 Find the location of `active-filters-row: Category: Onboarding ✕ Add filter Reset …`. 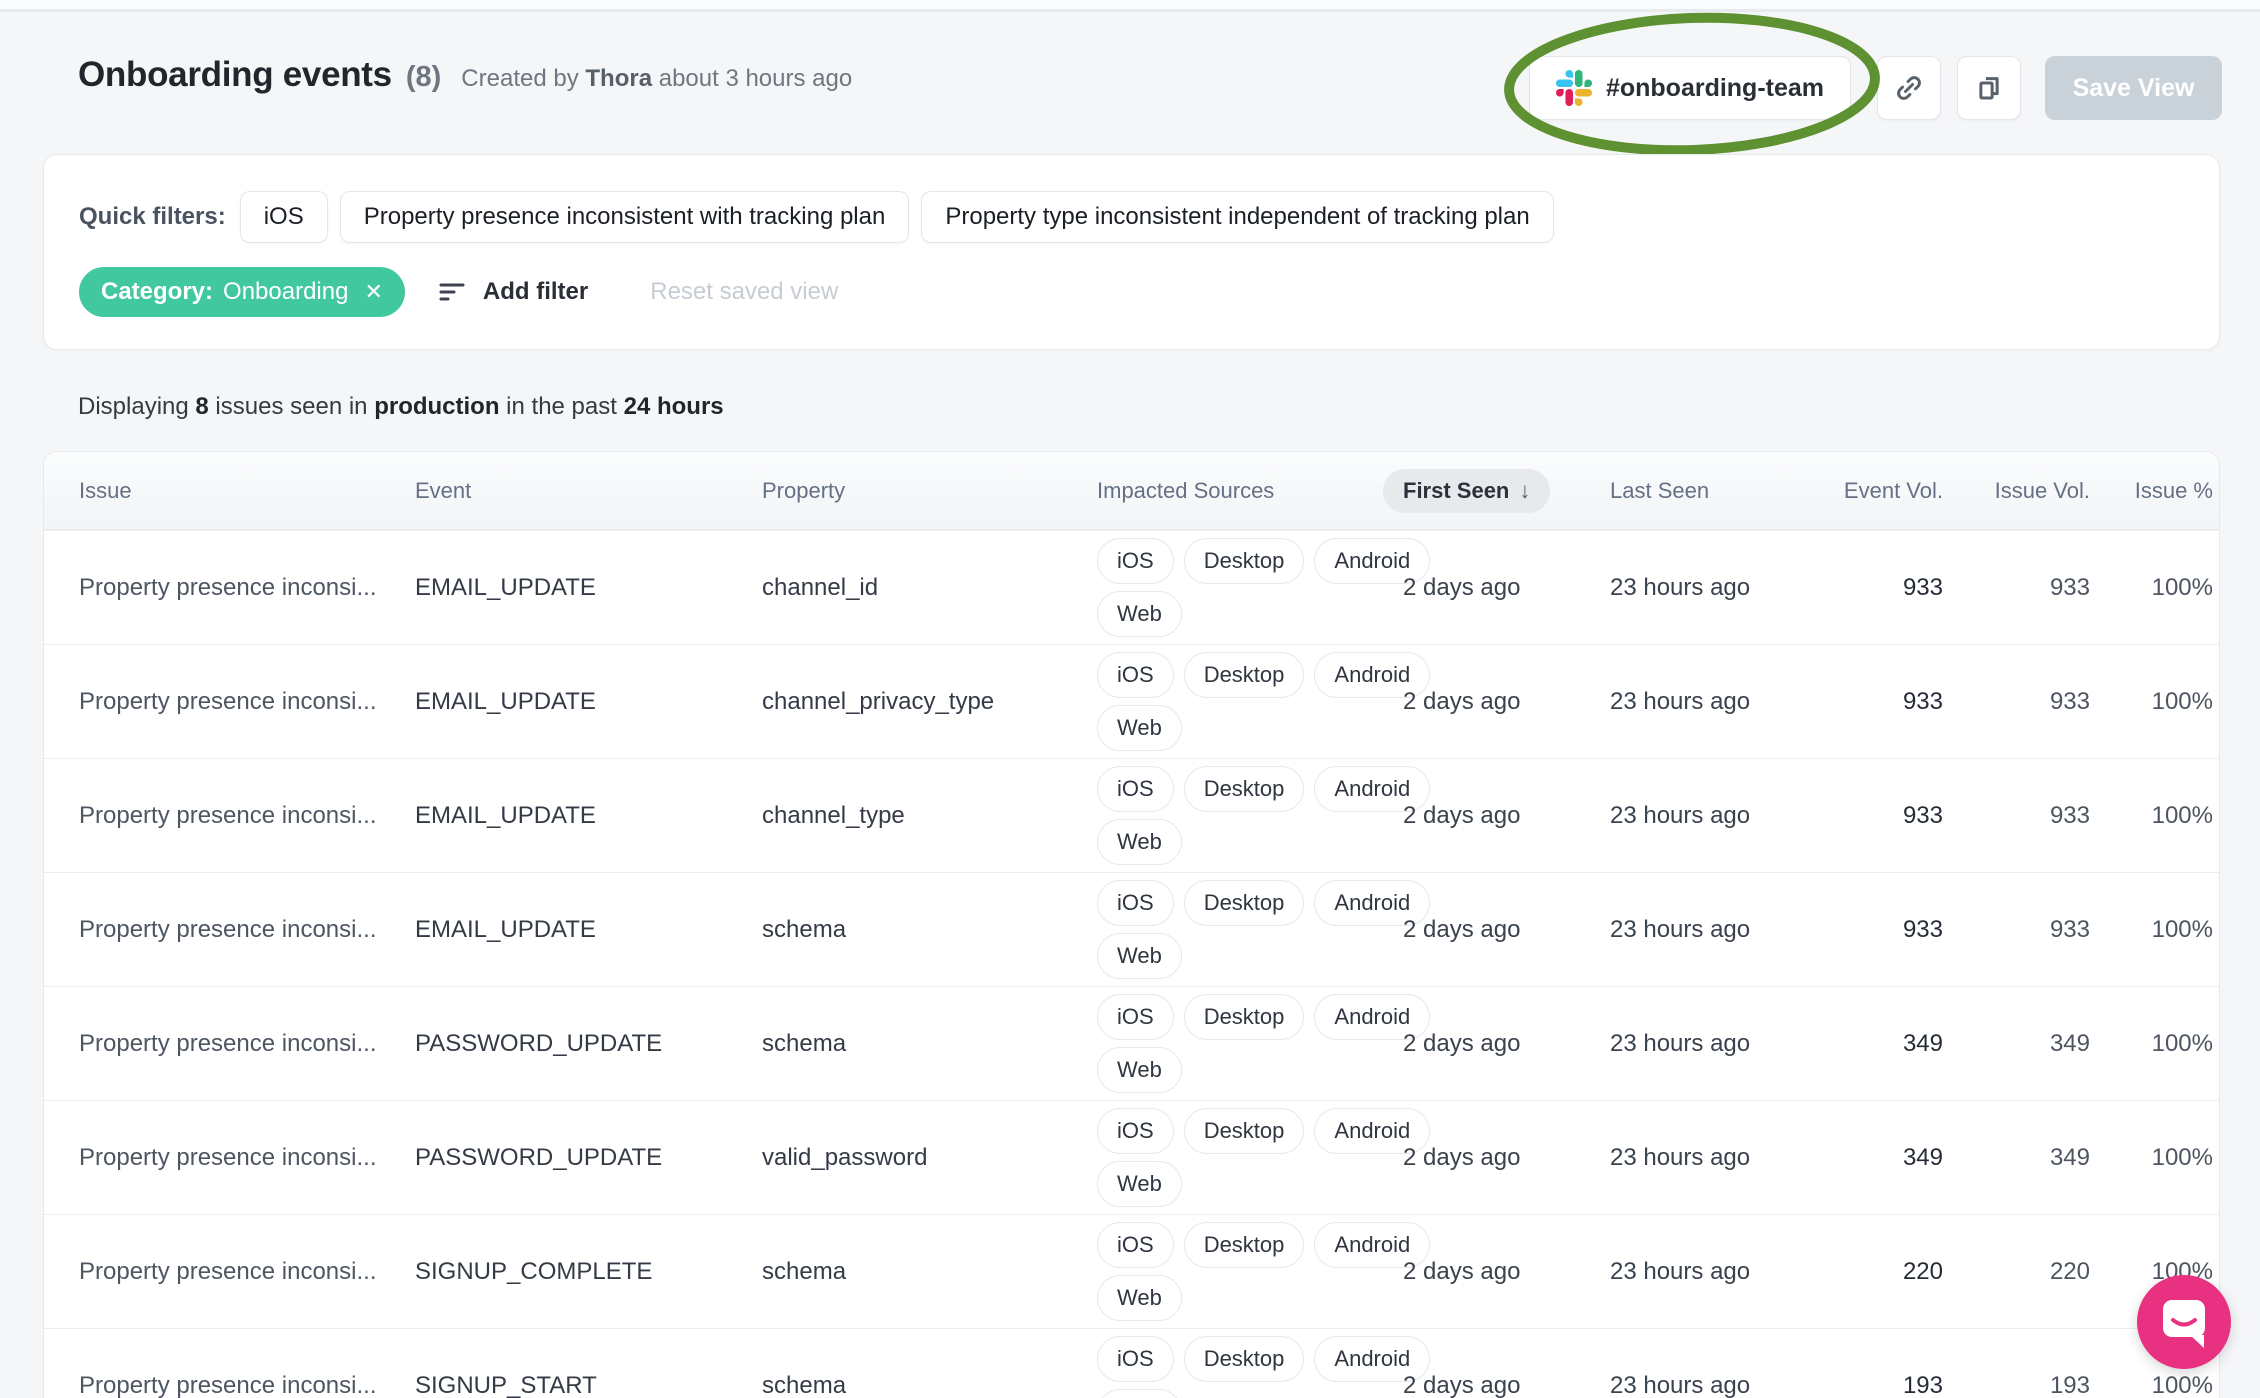

active-filters-row: Category: Onboarding ✕ Add filter Reset … is located at coordinates (458, 292).